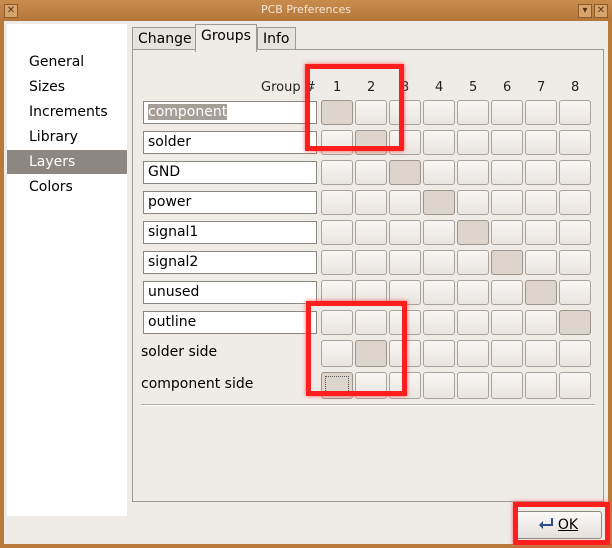 Image resolution: width=612 pixels, height=548 pixels. What do you see at coordinates (230, 172) in the screenshot?
I see `layer-name-field: GND` at bounding box center [230, 172].